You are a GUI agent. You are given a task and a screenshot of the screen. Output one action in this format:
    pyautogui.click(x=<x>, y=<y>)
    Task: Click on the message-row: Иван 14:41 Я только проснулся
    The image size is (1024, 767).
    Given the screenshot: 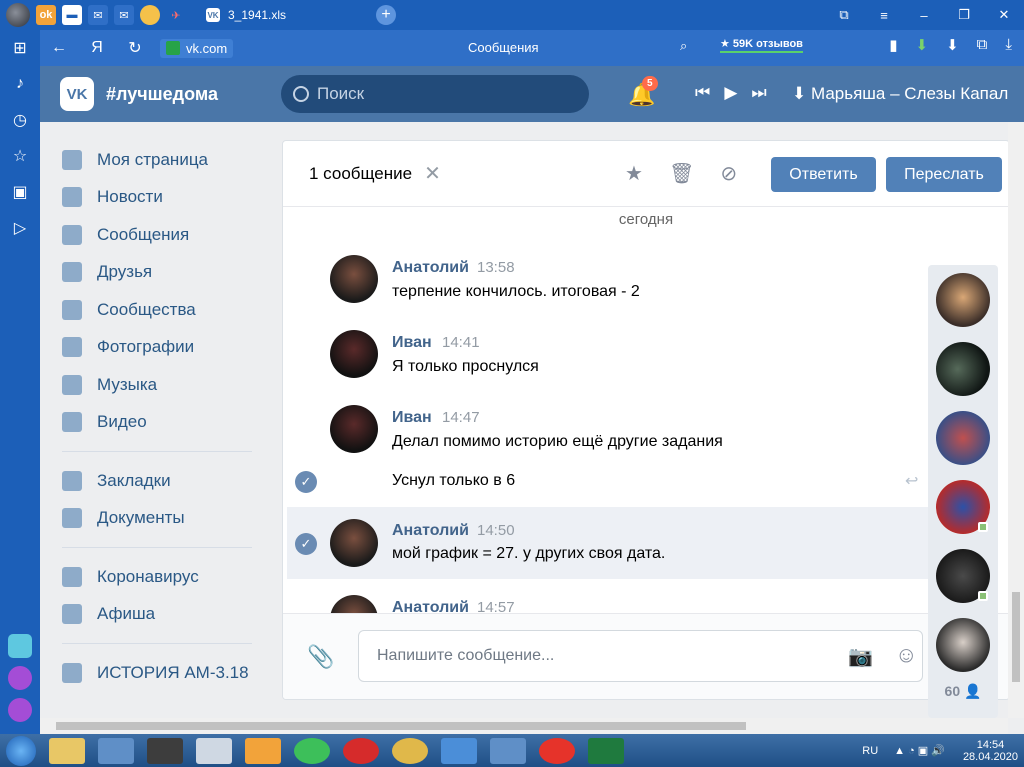 What is the action you would take?
    pyautogui.click(x=606, y=361)
    